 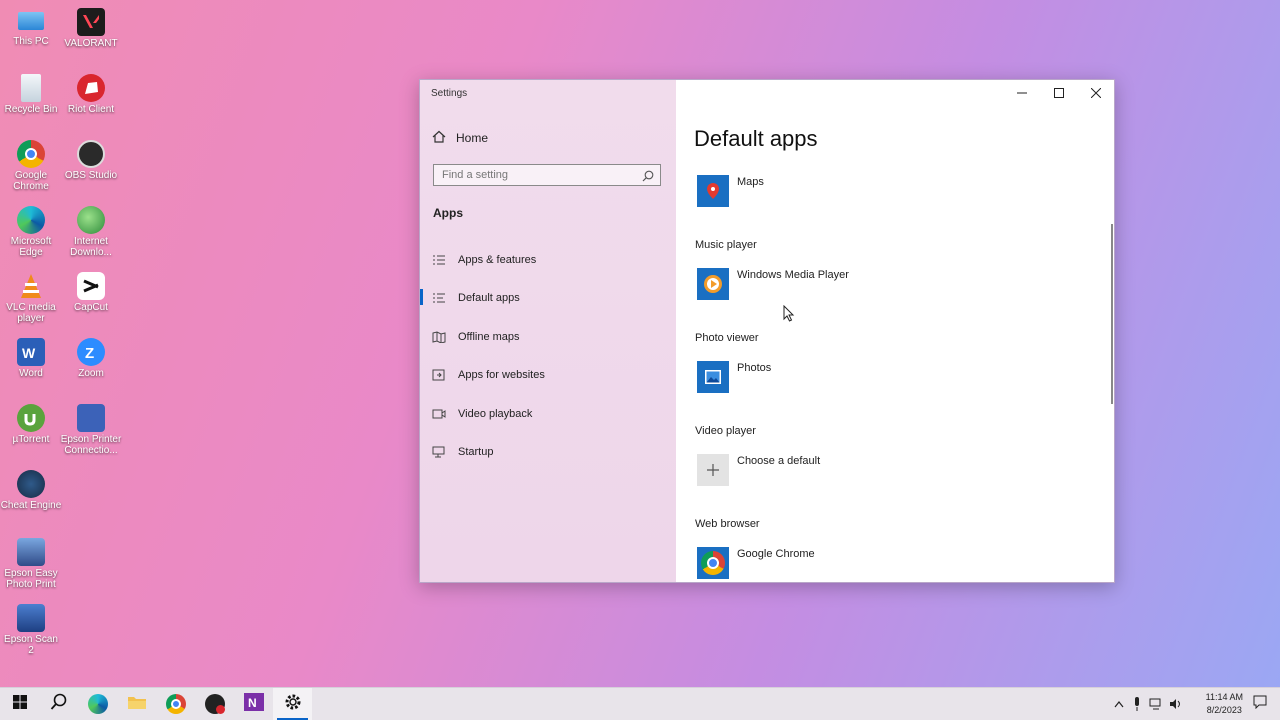 What do you see at coordinates (439, 414) in the screenshot?
I see `video-icon` at bounding box center [439, 414].